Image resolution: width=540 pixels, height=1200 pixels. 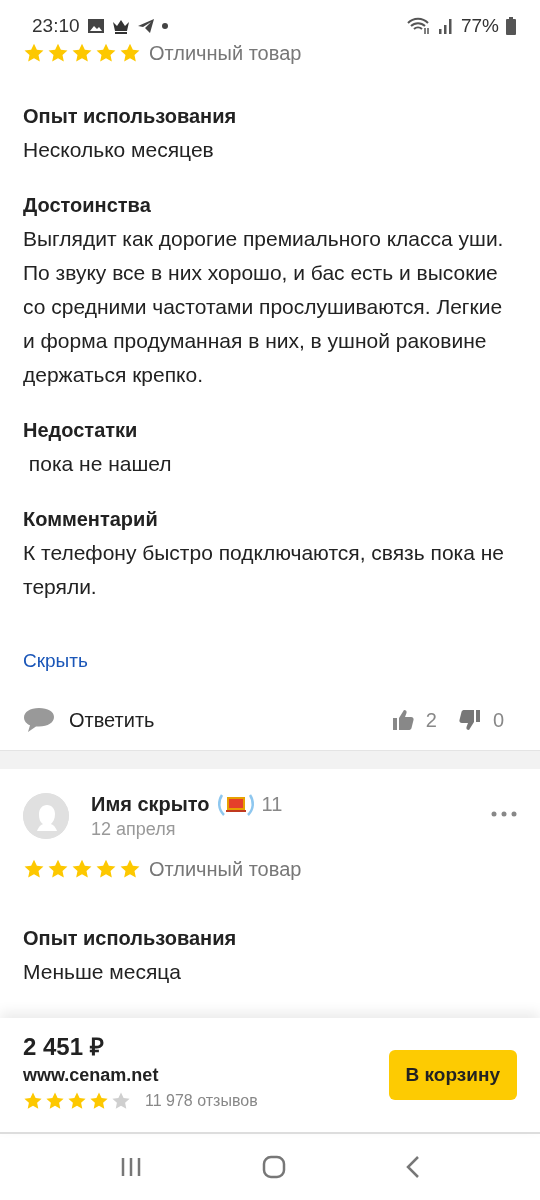 What do you see at coordinates (263, 307) in the screenshot?
I see `field-text: Выглядит как дорогие премиального класса уши. По звуку все в них хорошо, и бас есть и высокие со средними частотами прослушиваются. Легкие и форма продуманная в них, в ушной раковине держаться крепко.` at bounding box center [263, 307].